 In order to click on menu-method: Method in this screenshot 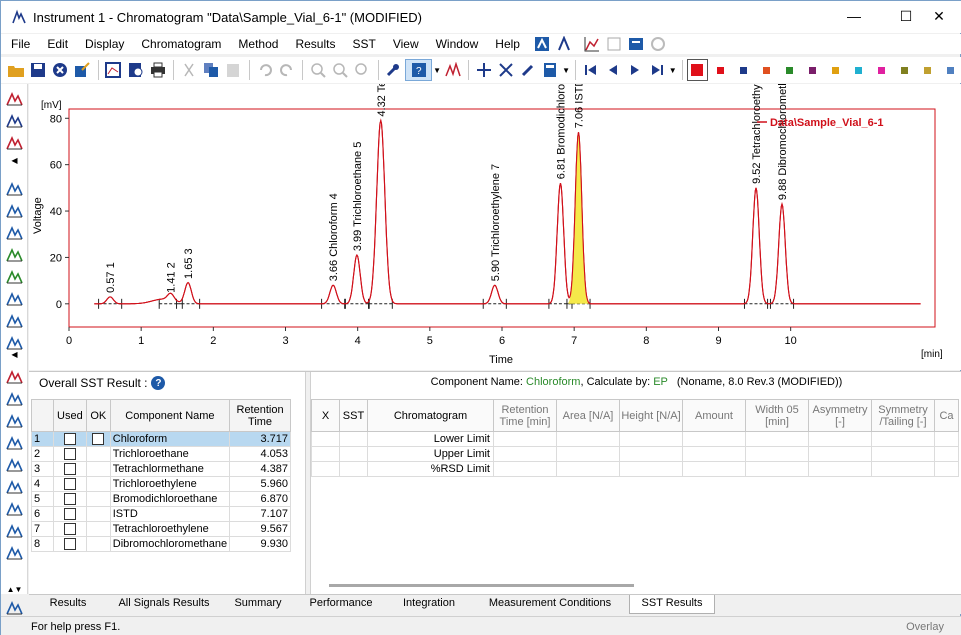, I will do `click(256, 44)`.